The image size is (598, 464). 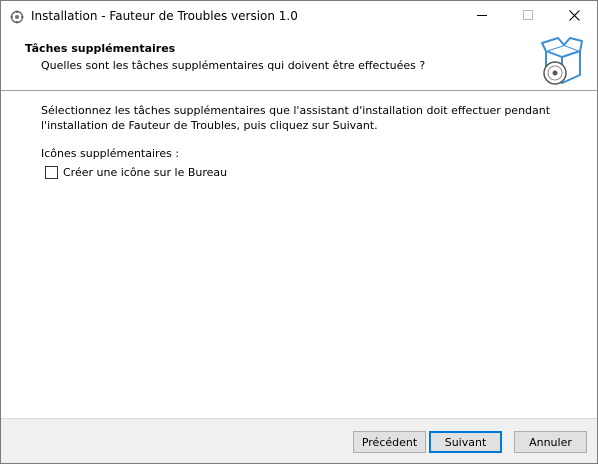 I want to click on close-button, so click(x=574, y=16).